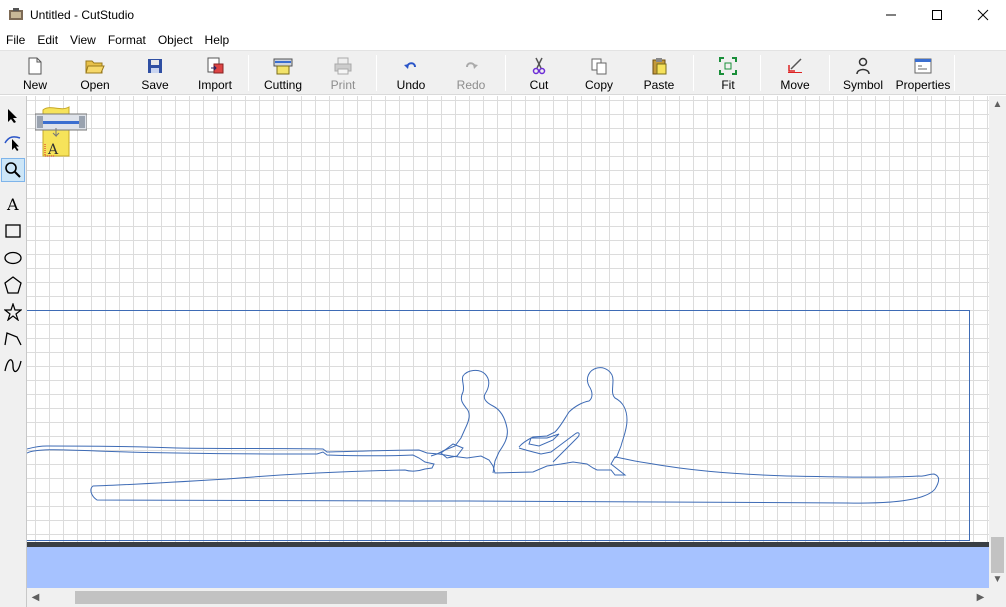  What do you see at coordinates (983, 15) in the screenshot?
I see `close-icon` at bounding box center [983, 15].